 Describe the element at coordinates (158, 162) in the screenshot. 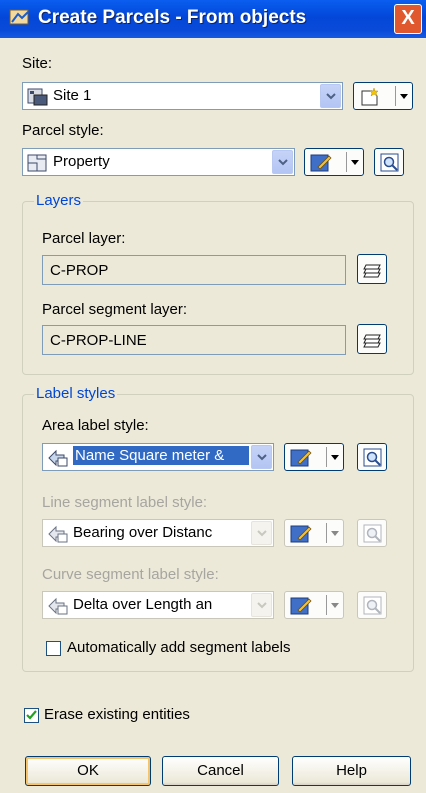

I see `parcel-style-select: Property` at that location.